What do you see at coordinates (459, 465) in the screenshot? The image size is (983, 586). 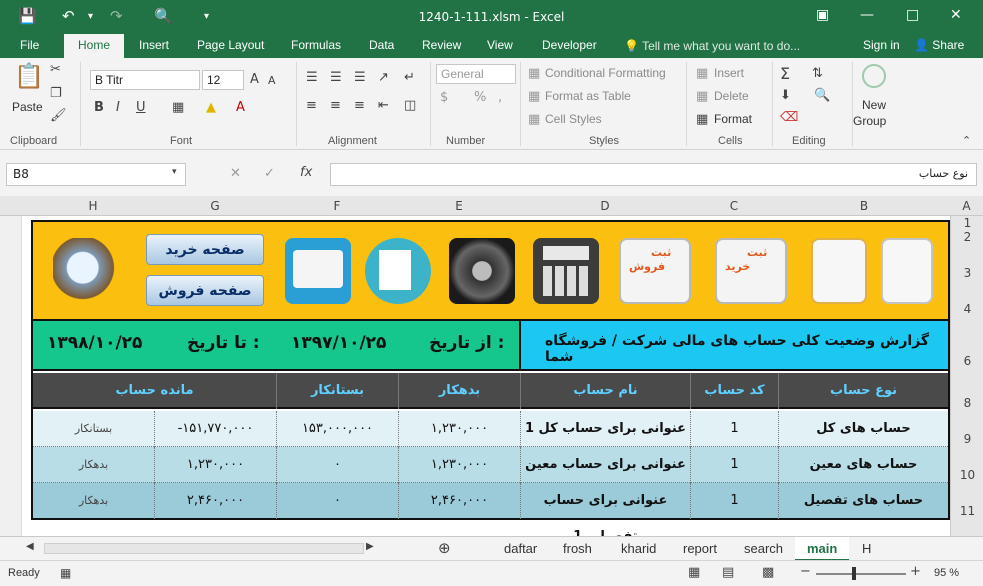 I see `cell-debit: ۱,۲۳۰,۰۰۰` at bounding box center [459, 465].